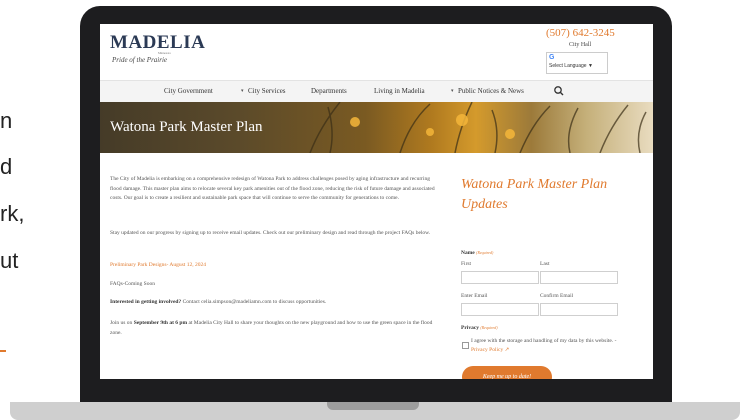 The image size is (746, 420). What do you see at coordinates (507, 372) in the screenshot?
I see `submit-button: Keep me up to date!` at bounding box center [507, 372].